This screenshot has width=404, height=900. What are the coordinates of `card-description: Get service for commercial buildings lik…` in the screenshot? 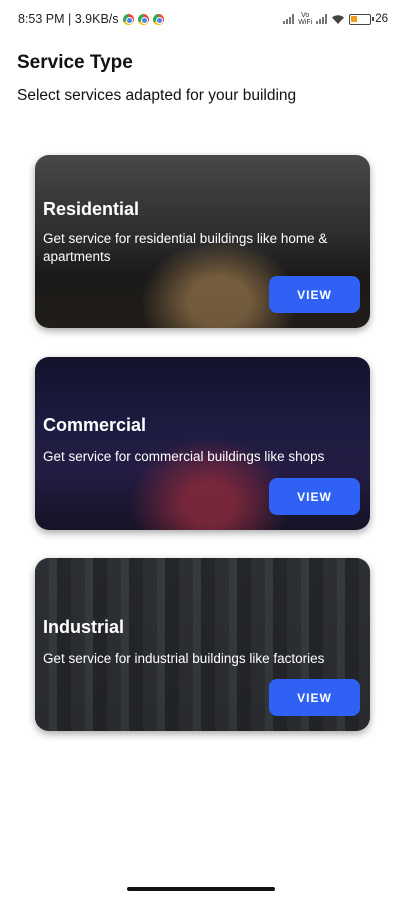 It's located at (184, 456).